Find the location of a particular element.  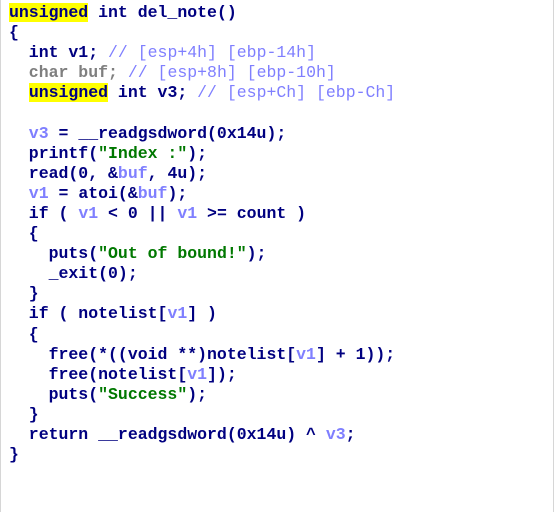

code-token: ] + 1)); is located at coordinates (355, 354).